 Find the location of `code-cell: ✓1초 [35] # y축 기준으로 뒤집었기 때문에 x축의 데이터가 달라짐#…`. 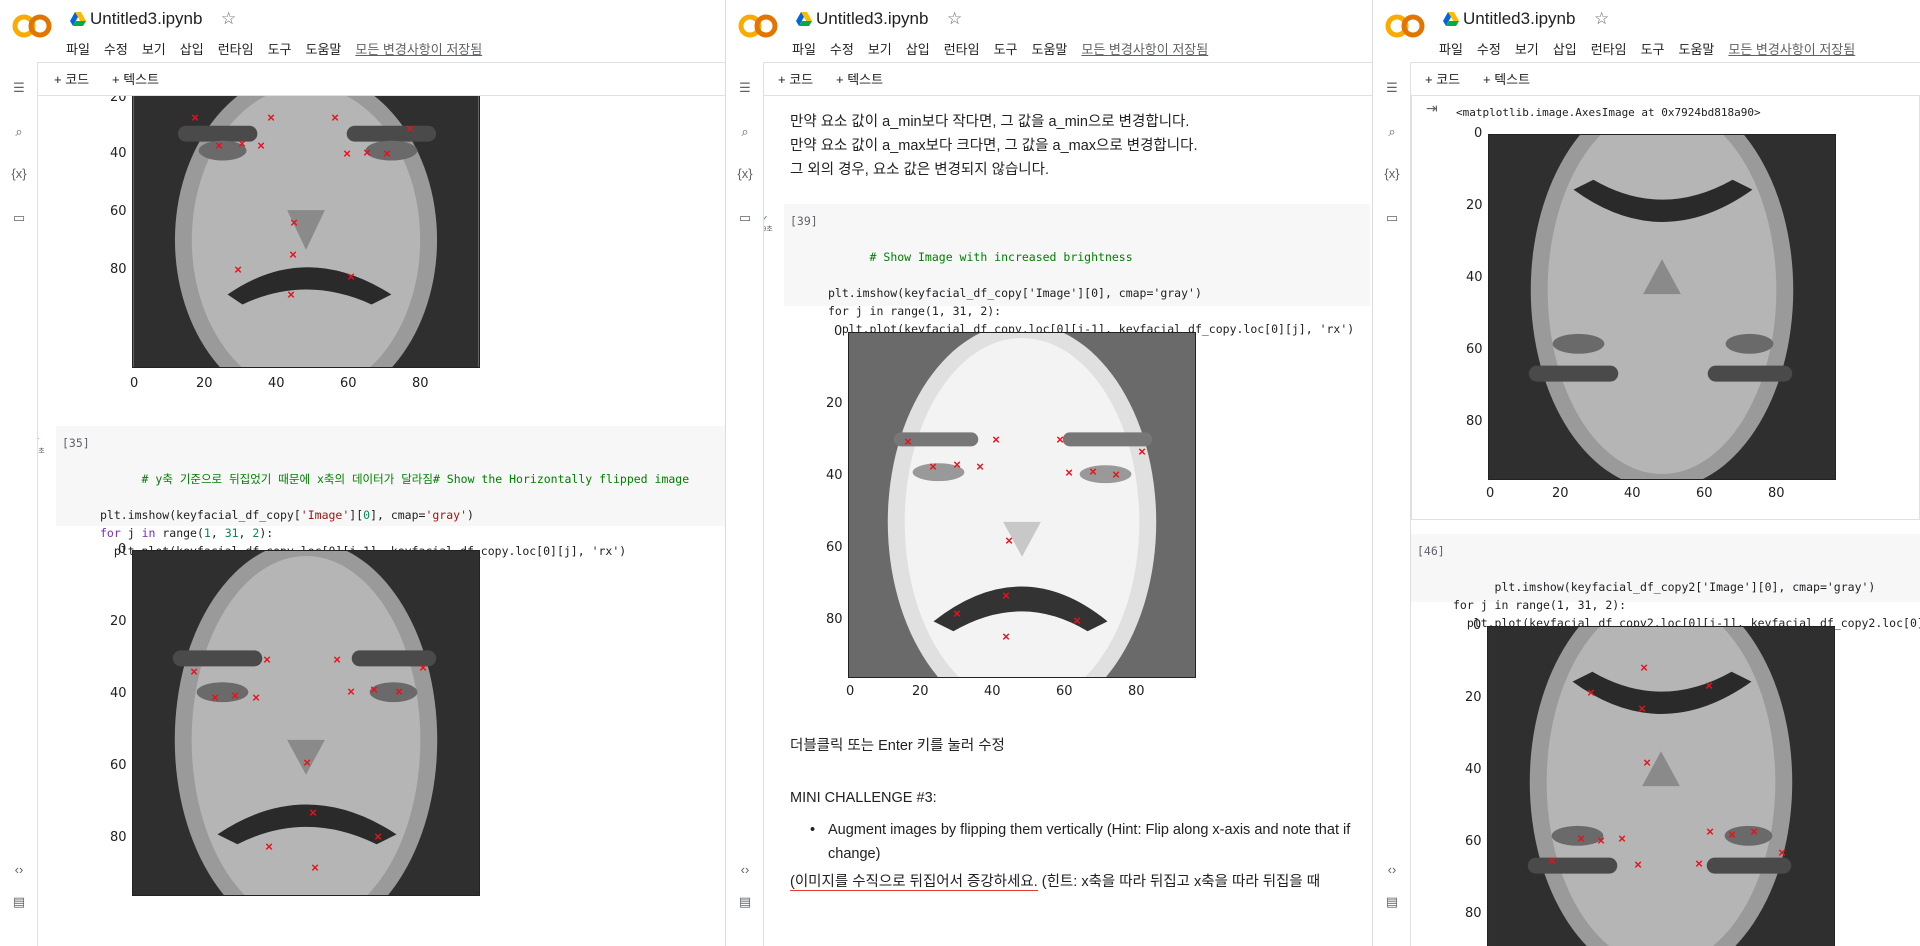

code-cell: ✓1초 [35] # y축 기준으로 뒤집었기 때문에 x축의 데이터가 달라짐#… is located at coordinates (381, 492).